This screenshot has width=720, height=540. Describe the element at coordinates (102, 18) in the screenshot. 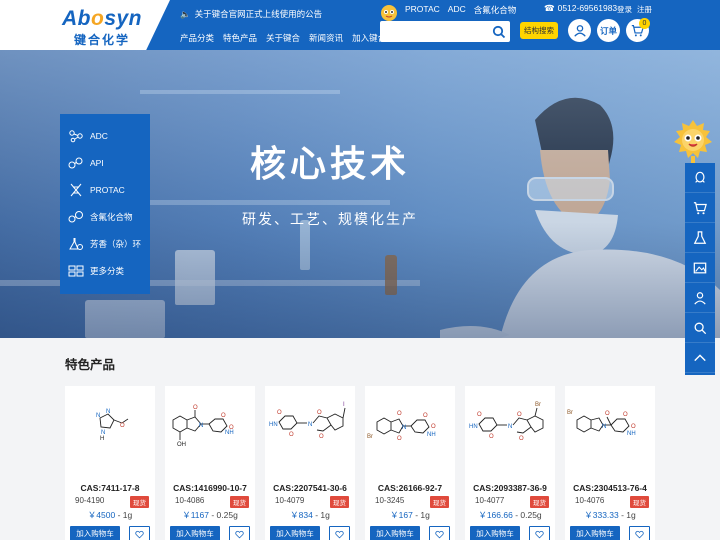

I see `logo-wordmark: Abosyn` at that location.